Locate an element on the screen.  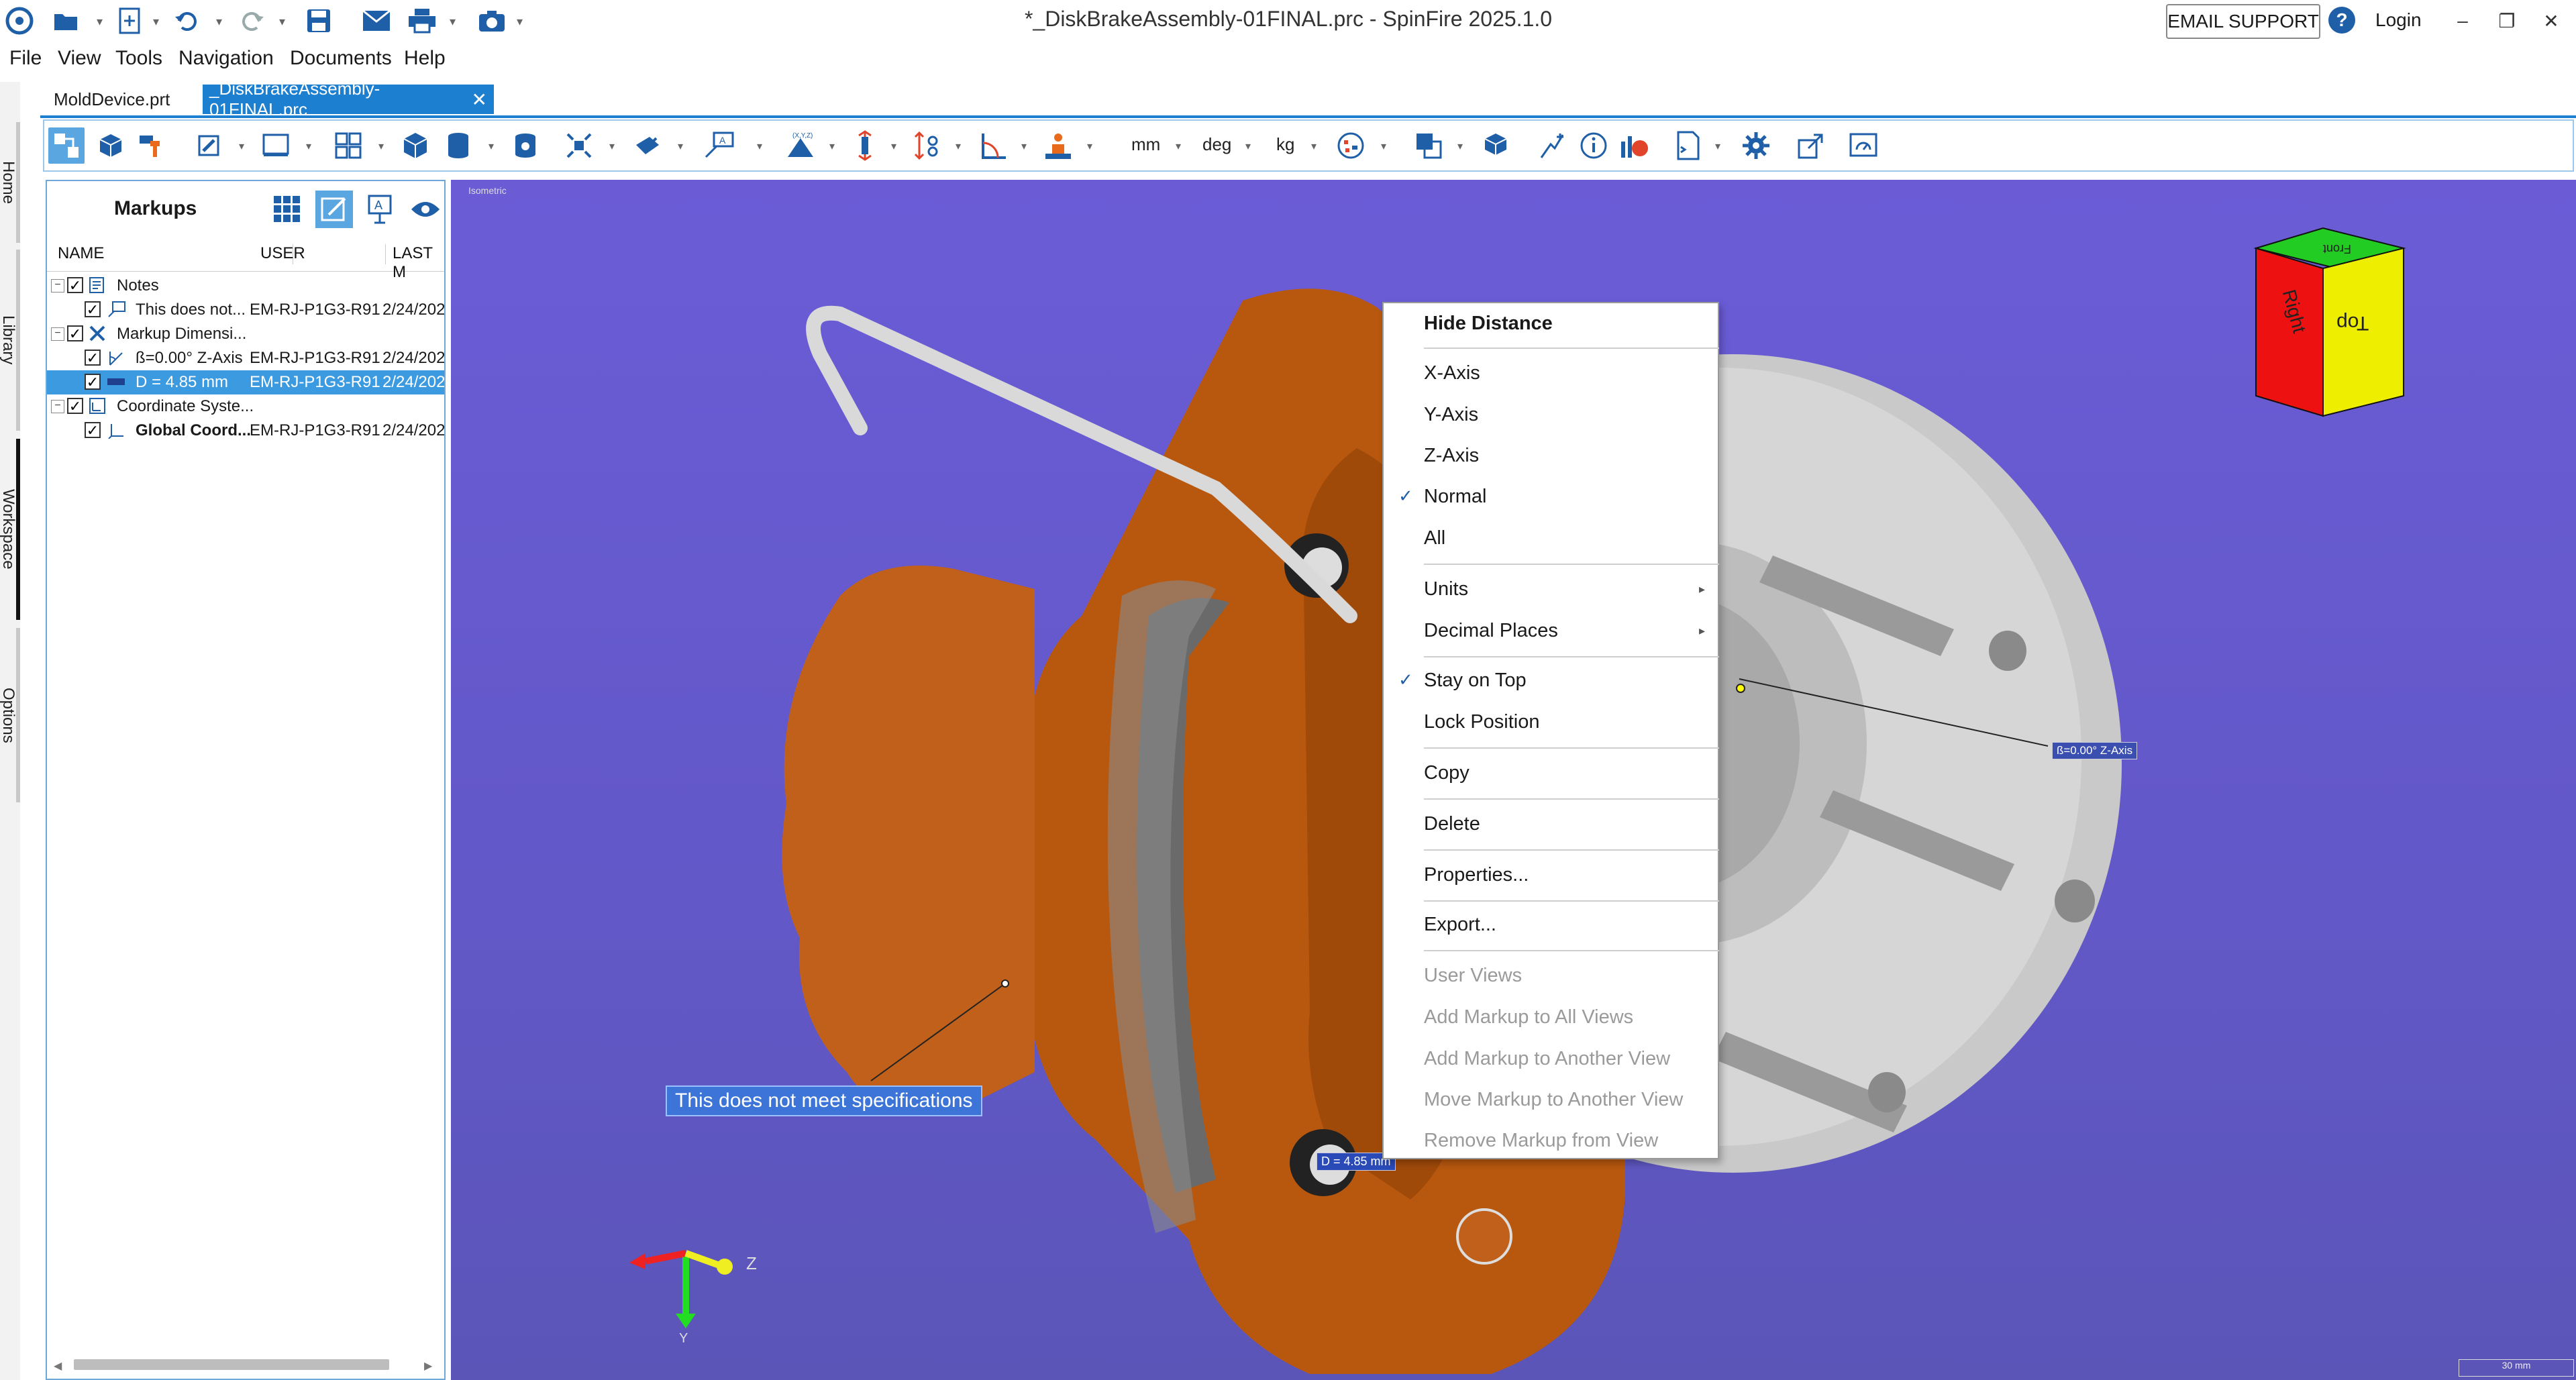
view-frame-icon is located at coordinates (276, 145).